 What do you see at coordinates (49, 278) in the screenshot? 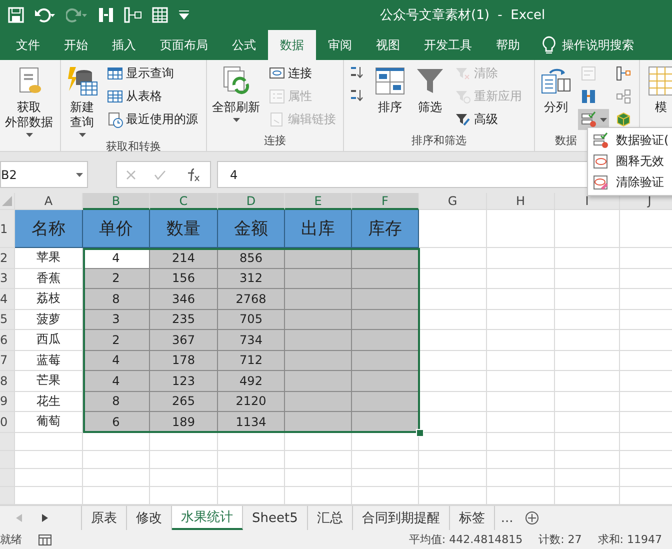
I see `table-cell: 香蕉` at bounding box center [49, 278].